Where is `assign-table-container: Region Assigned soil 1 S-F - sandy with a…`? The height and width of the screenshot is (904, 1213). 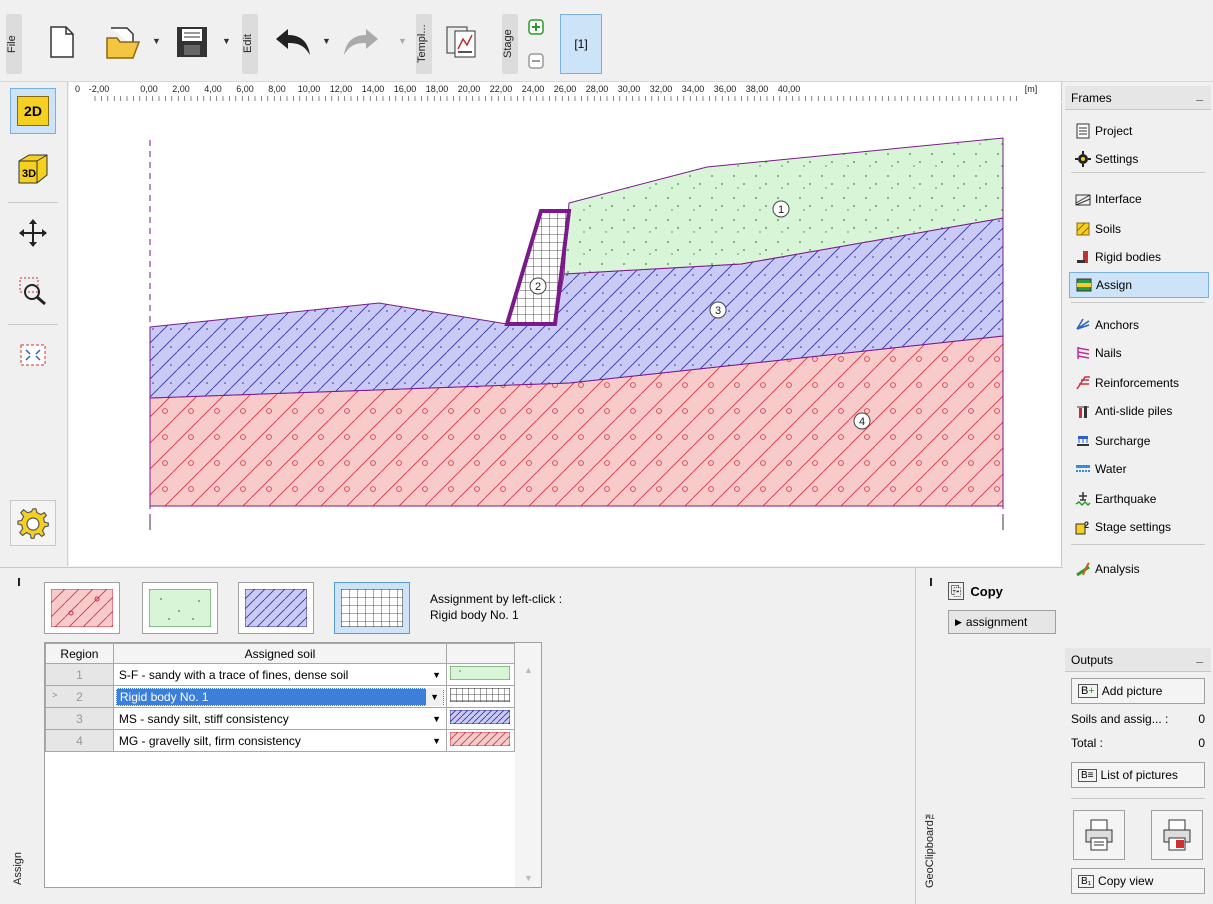 assign-table-container: Region Assigned soil 1 S-F - sandy with a… is located at coordinates (293, 765).